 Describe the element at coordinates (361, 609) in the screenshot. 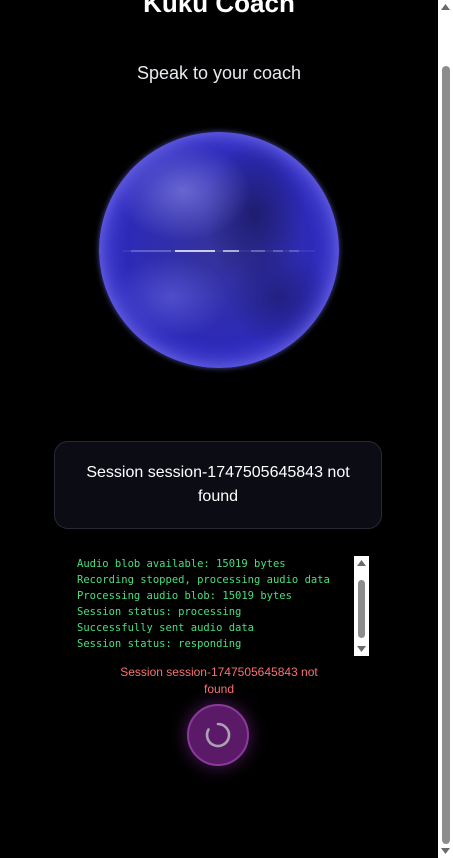

I see `log-scroll-thumb` at that location.